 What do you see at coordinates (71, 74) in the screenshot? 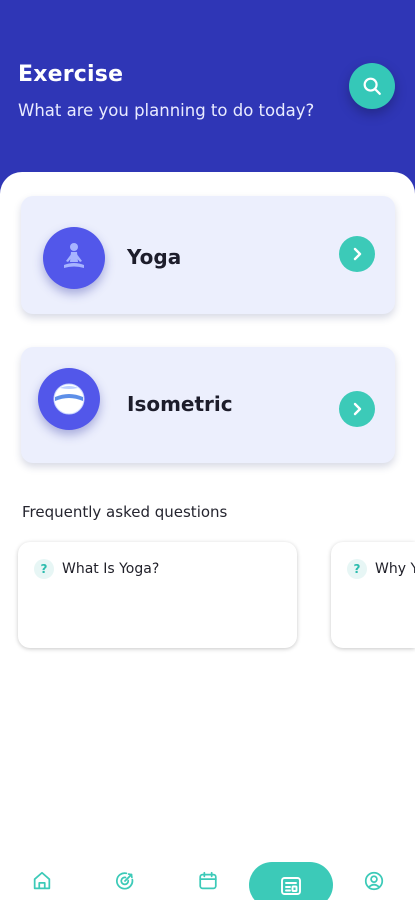
I see `page-title: Exercise` at bounding box center [71, 74].